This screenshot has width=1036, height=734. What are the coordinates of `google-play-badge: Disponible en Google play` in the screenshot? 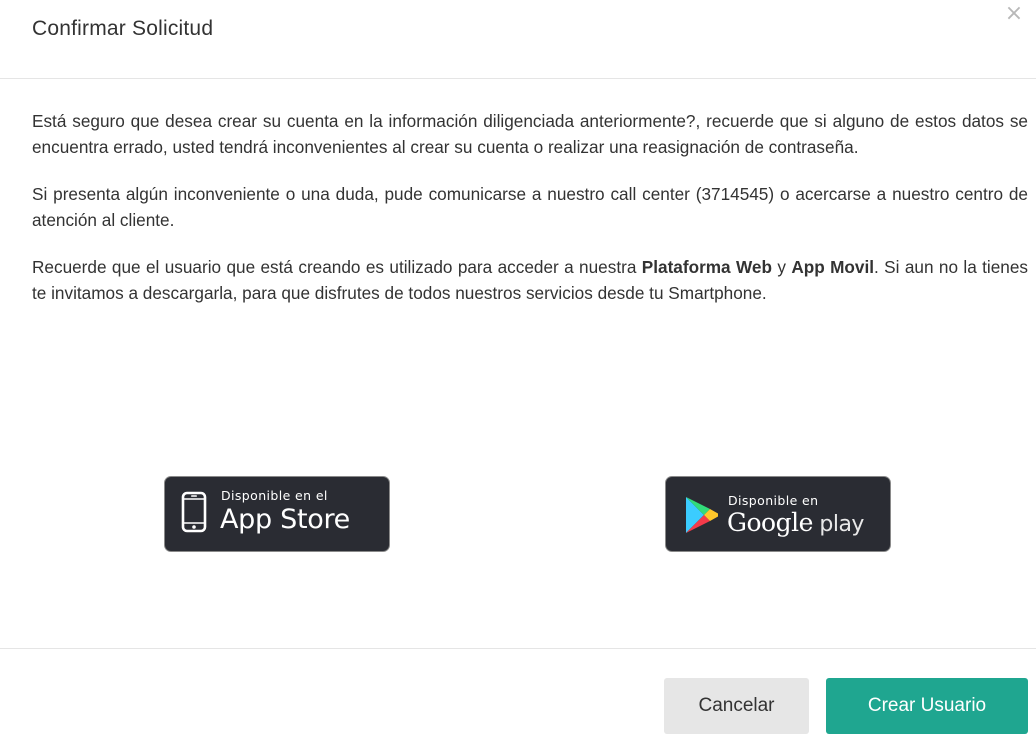 It's located at (778, 514).